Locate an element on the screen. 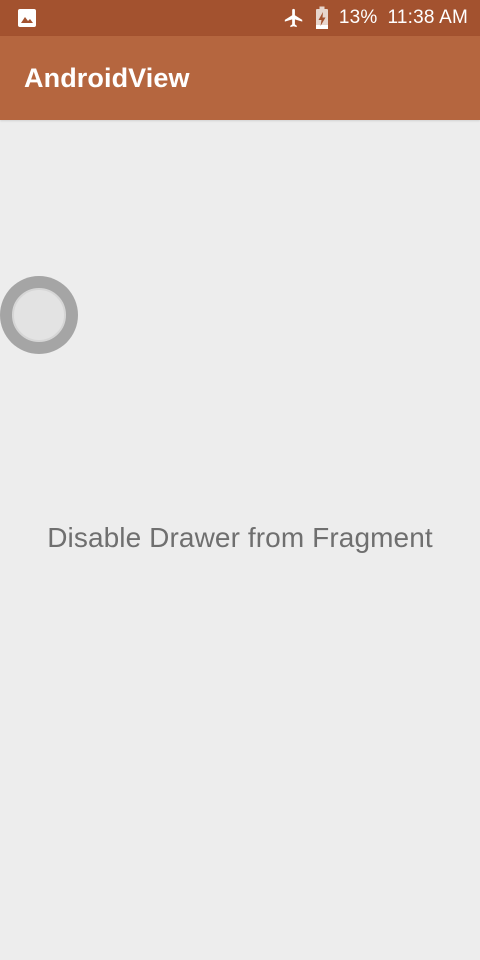 The image size is (480, 960). battery-charging-icon is located at coordinates (322, 18).